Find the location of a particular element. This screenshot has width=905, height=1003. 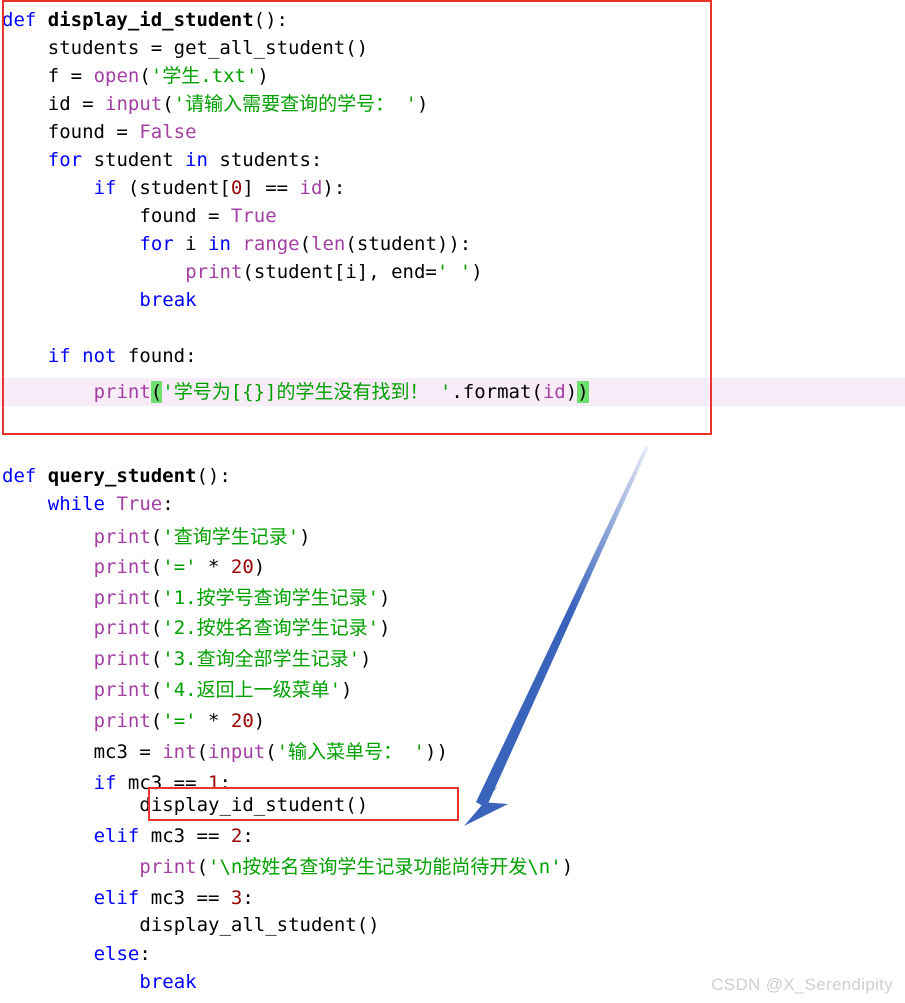

query-student-line: elif mc3 == 2: is located at coordinates (452, 836).